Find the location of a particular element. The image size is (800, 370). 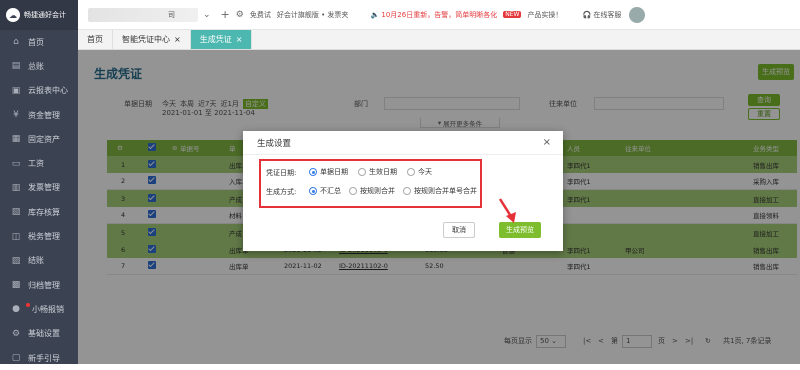

voucher-date-label: 凭证日期: is located at coordinates (281, 173).